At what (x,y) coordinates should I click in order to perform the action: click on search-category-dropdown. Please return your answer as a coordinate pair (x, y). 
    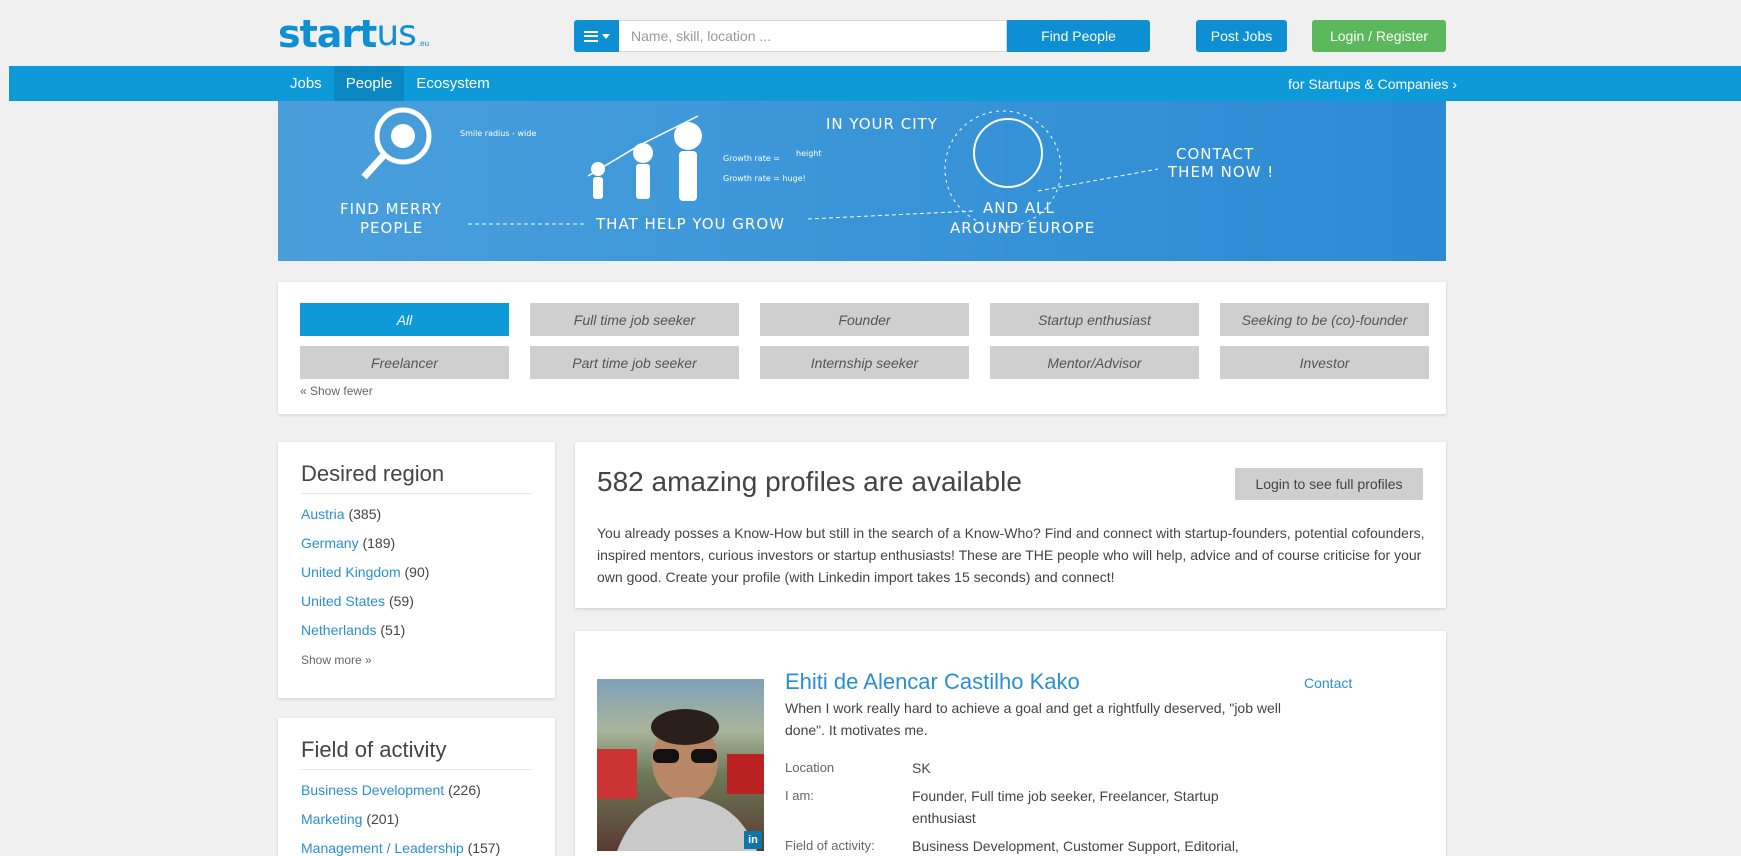
    Looking at the image, I should click on (596, 36).